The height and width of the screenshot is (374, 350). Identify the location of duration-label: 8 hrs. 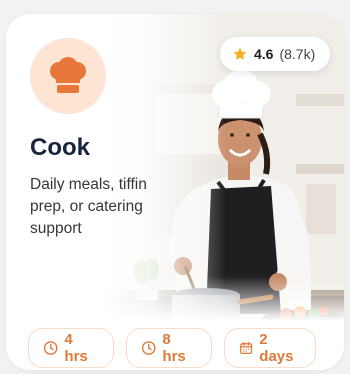
(174, 348).